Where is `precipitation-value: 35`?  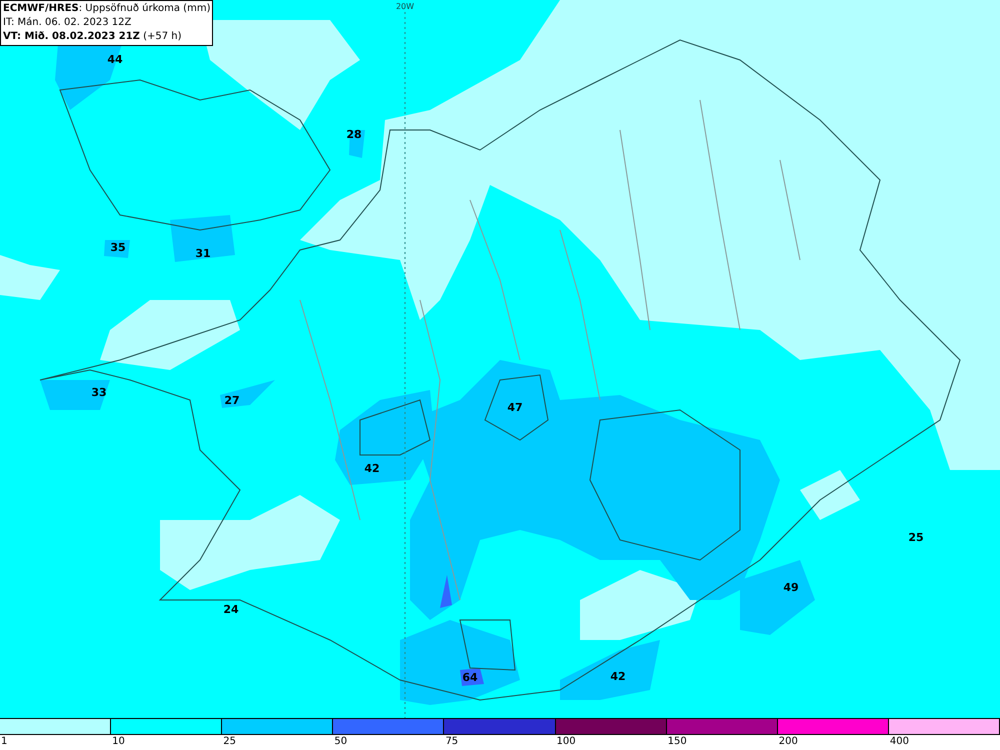
precipitation-value: 35 is located at coordinates (118, 248).